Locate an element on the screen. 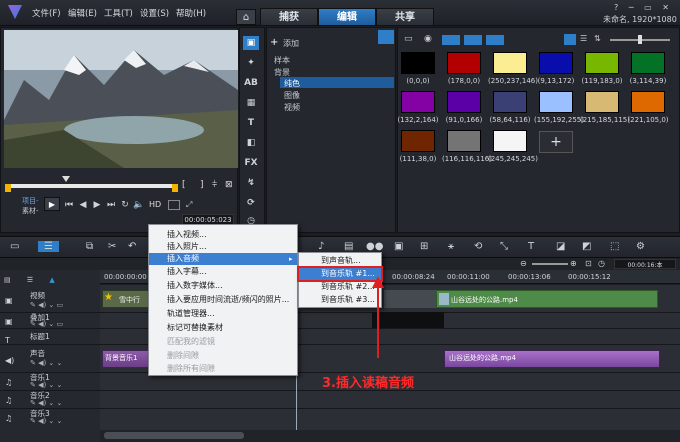  mark-out-handle is located at coordinates (175, 188).